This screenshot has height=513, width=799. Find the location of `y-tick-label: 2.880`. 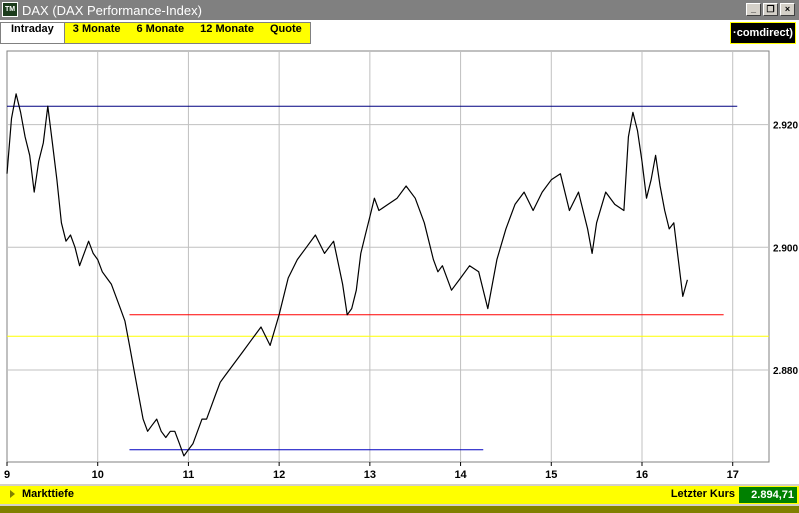

y-tick-label: 2.880 is located at coordinates (785, 371).